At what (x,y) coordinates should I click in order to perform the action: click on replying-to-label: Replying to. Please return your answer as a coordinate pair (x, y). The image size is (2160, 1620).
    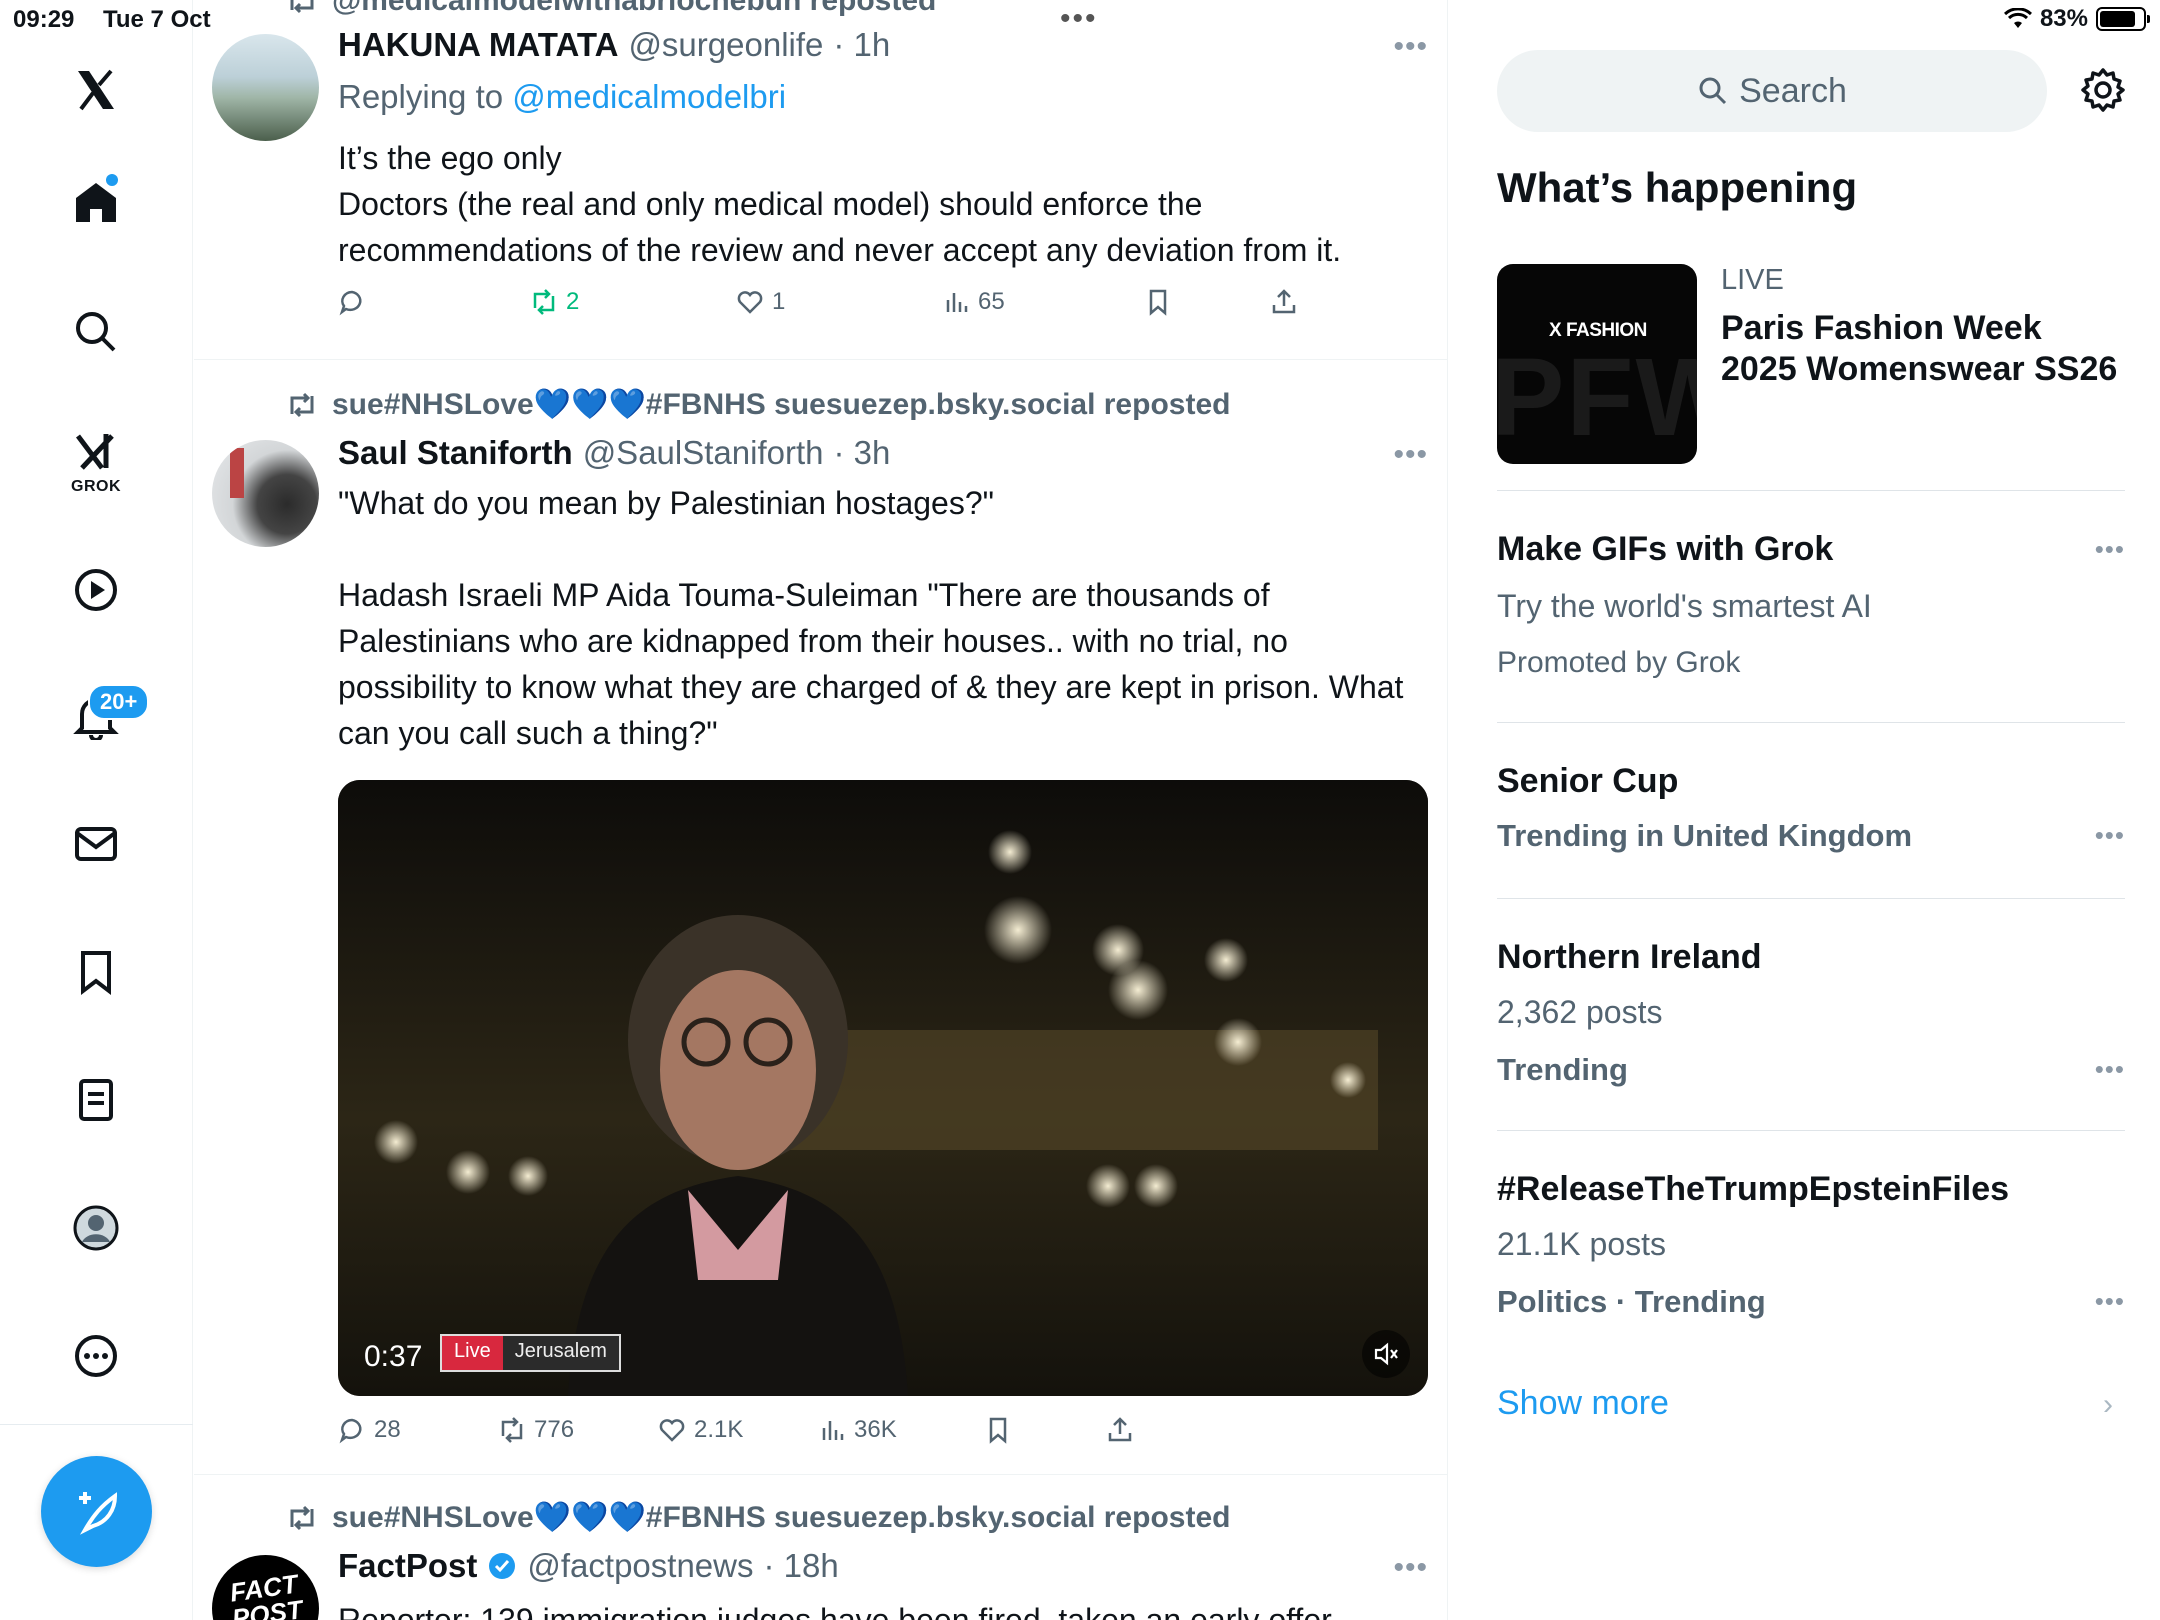
    Looking at the image, I should click on (421, 96).